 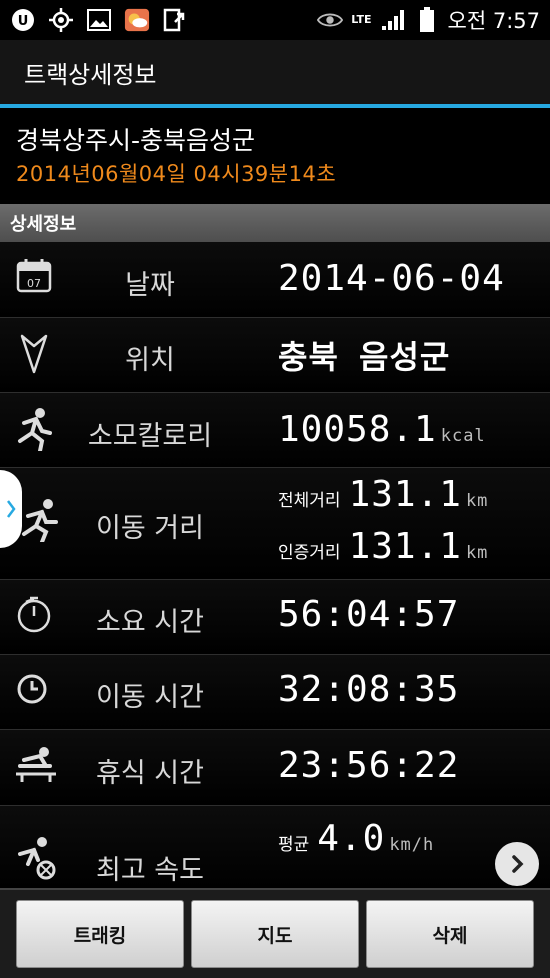 I want to click on tracking-button: 트래킹, so click(x=100, y=934).